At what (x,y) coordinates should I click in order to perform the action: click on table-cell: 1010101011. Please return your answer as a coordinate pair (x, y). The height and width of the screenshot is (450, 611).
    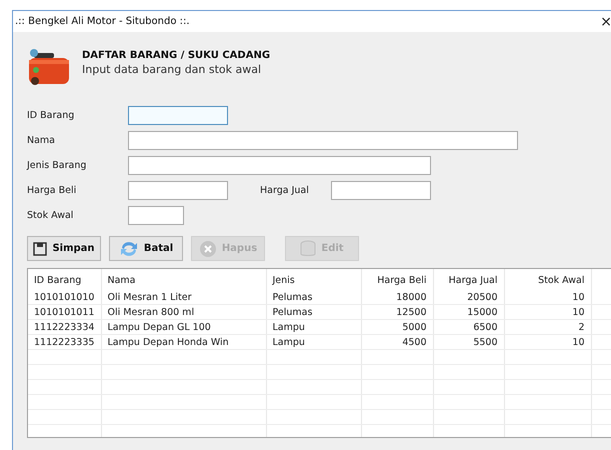
    Looking at the image, I should click on (64, 312).